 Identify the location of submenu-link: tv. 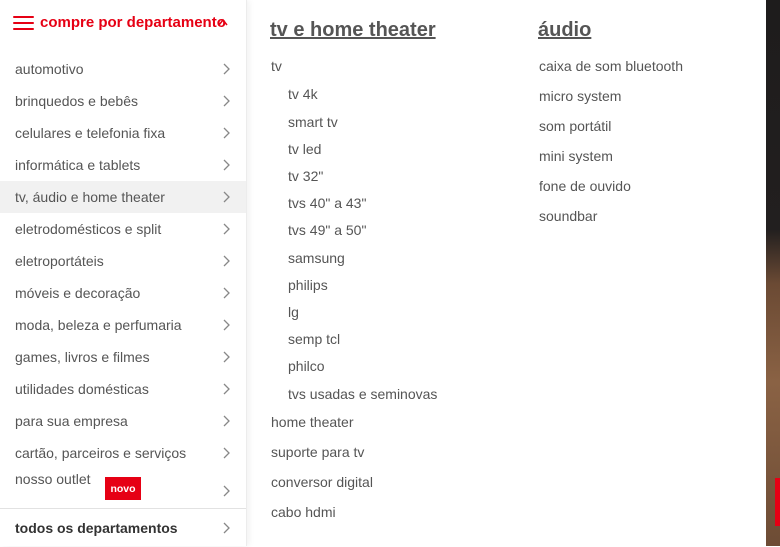
(276, 66).